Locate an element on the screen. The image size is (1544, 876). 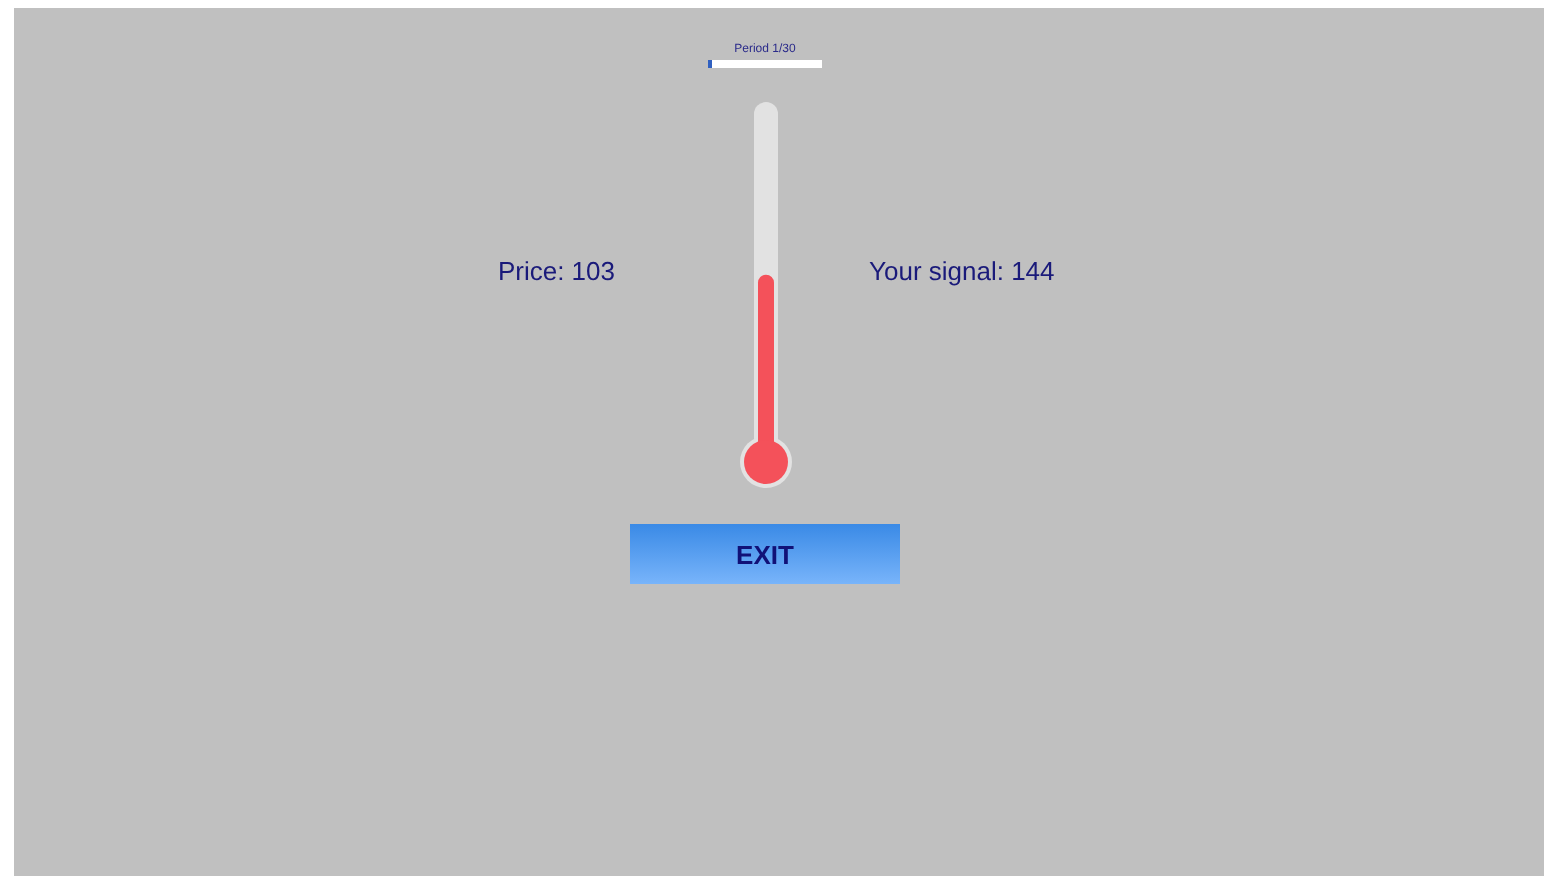
price-label: Price: 103 is located at coordinates (556, 270).